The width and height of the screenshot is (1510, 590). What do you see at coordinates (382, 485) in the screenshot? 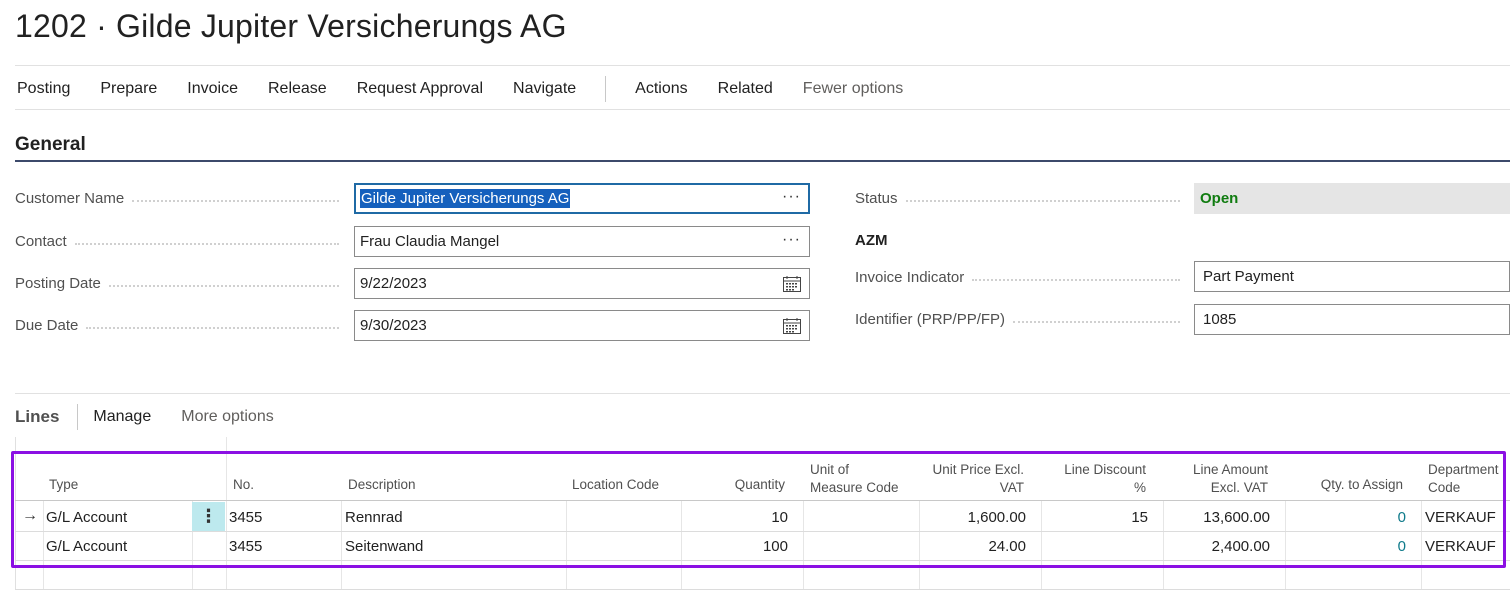
I see `col-header-description: Description` at bounding box center [382, 485].